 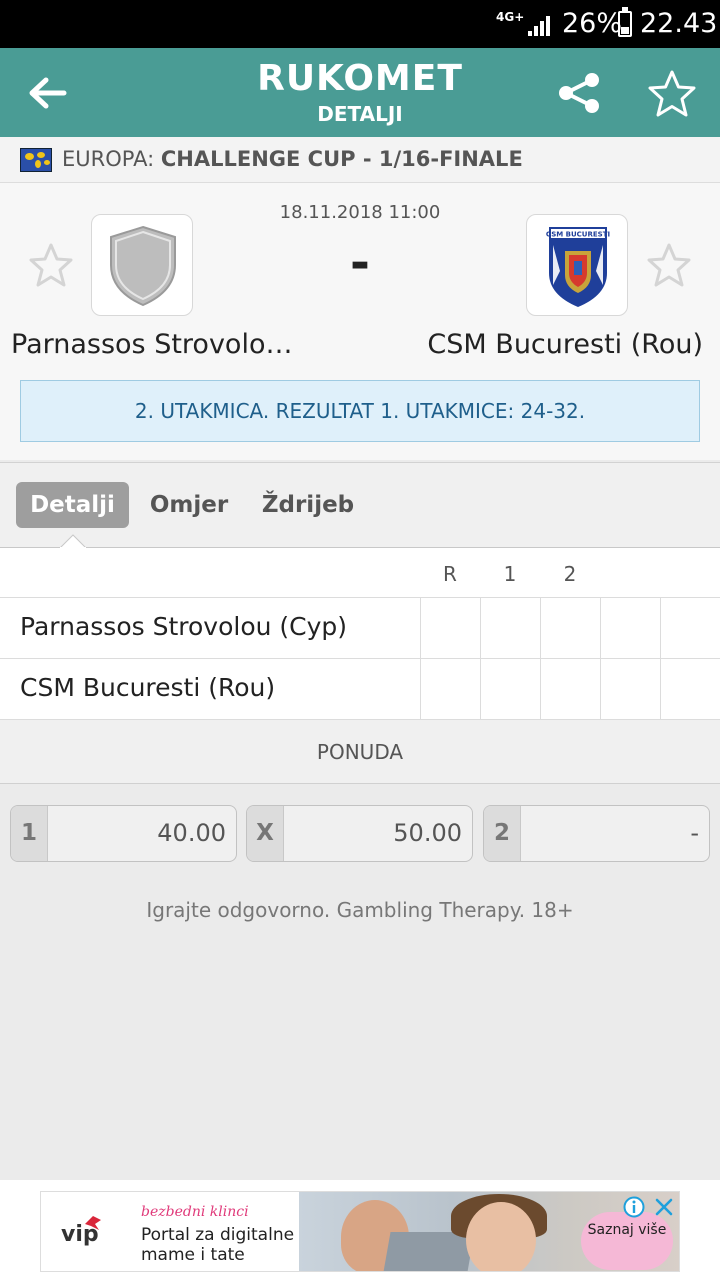 What do you see at coordinates (510, 17) in the screenshot?
I see `network-indicator: 4G+` at bounding box center [510, 17].